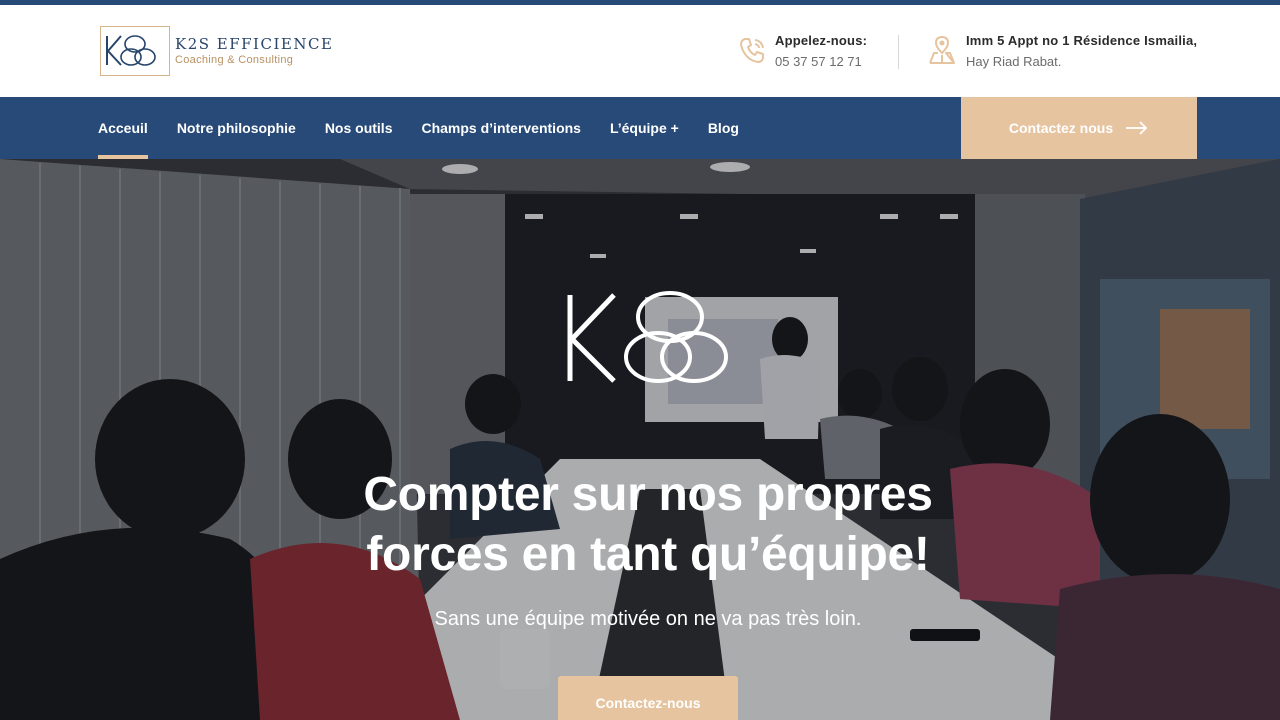  Describe the element at coordinates (821, 62) in the screenshot. I see `phone-number: 05 37 57 12 71` at that location.